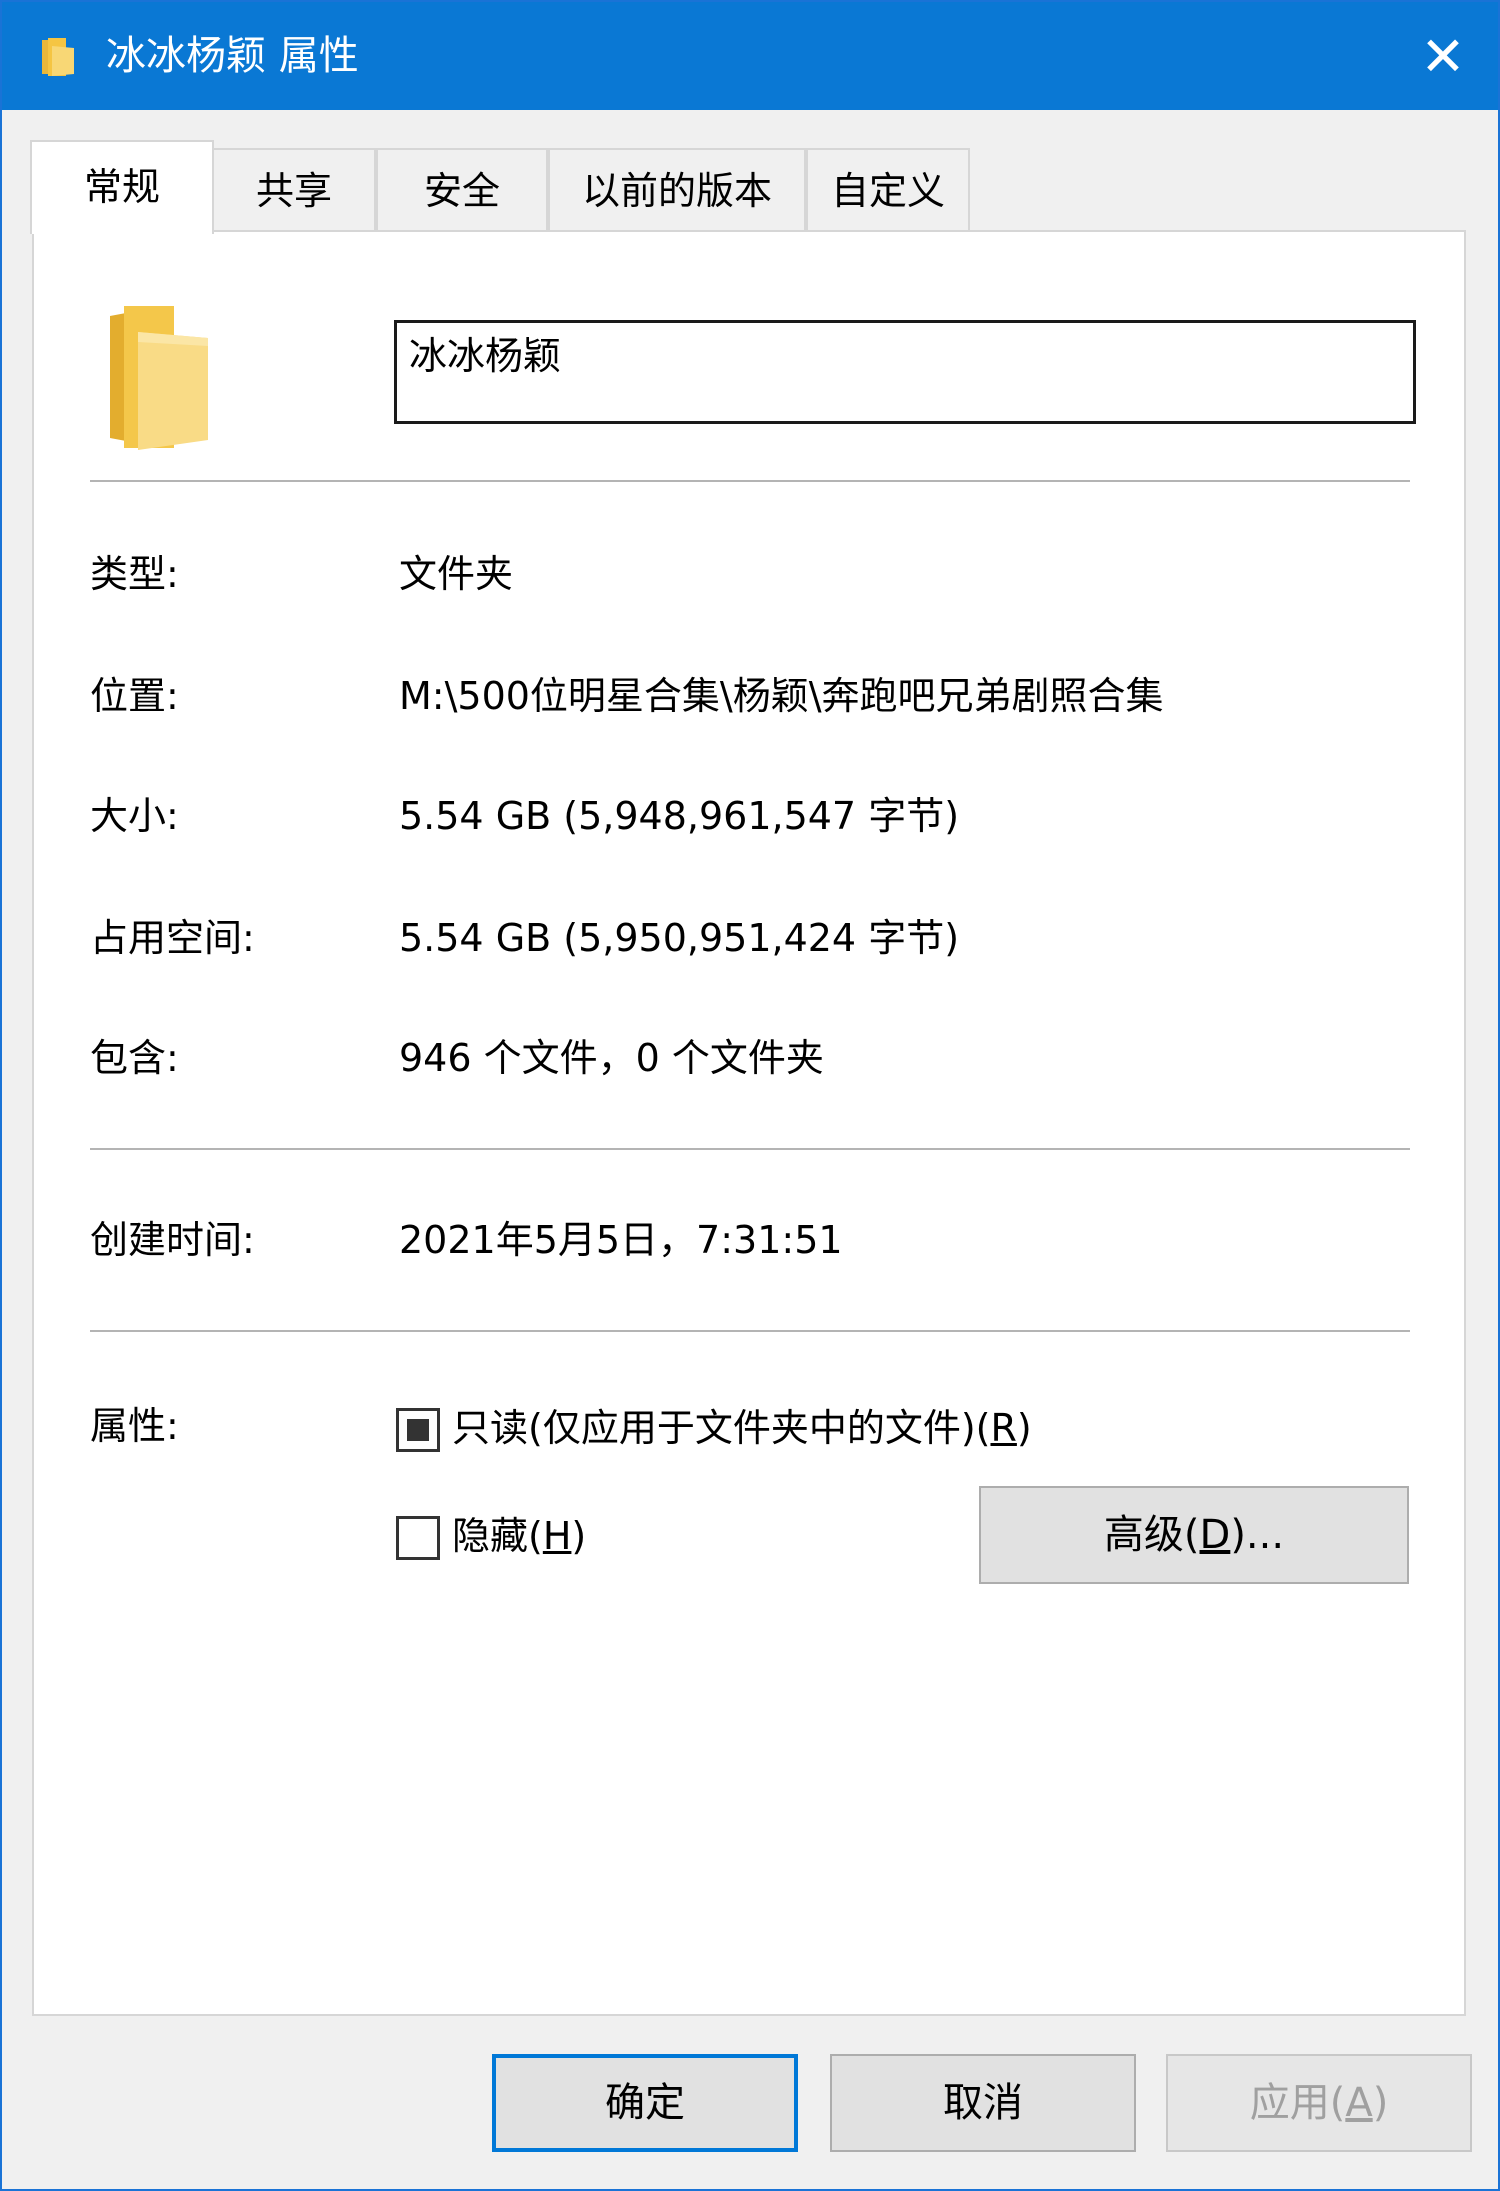 The height and width of the screenshot is (2191, 1500). Describe the element at coordinates (418, 1430) in the screenshot. I see `readonly-checkbox` at that location.